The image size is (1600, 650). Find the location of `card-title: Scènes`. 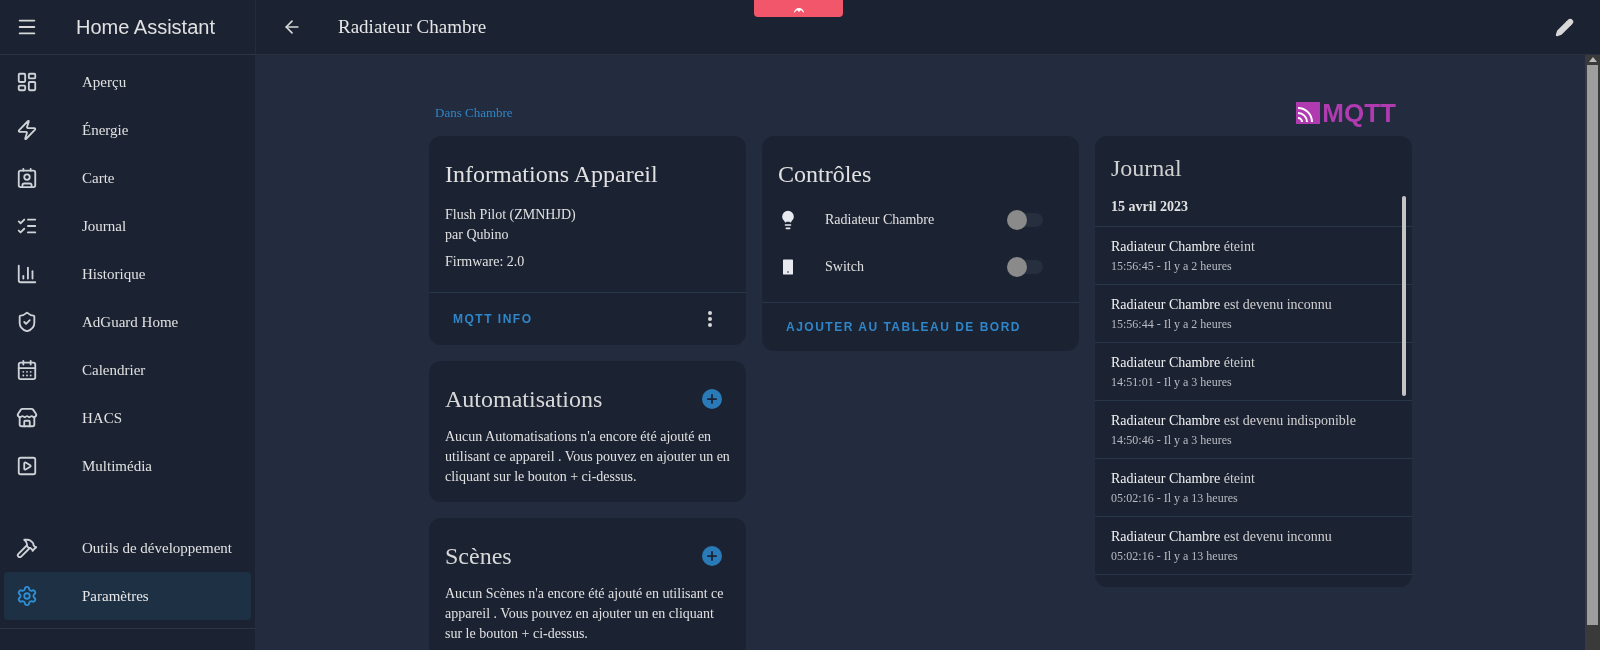

card-title: Scènes is located at coordinates (478, 556).